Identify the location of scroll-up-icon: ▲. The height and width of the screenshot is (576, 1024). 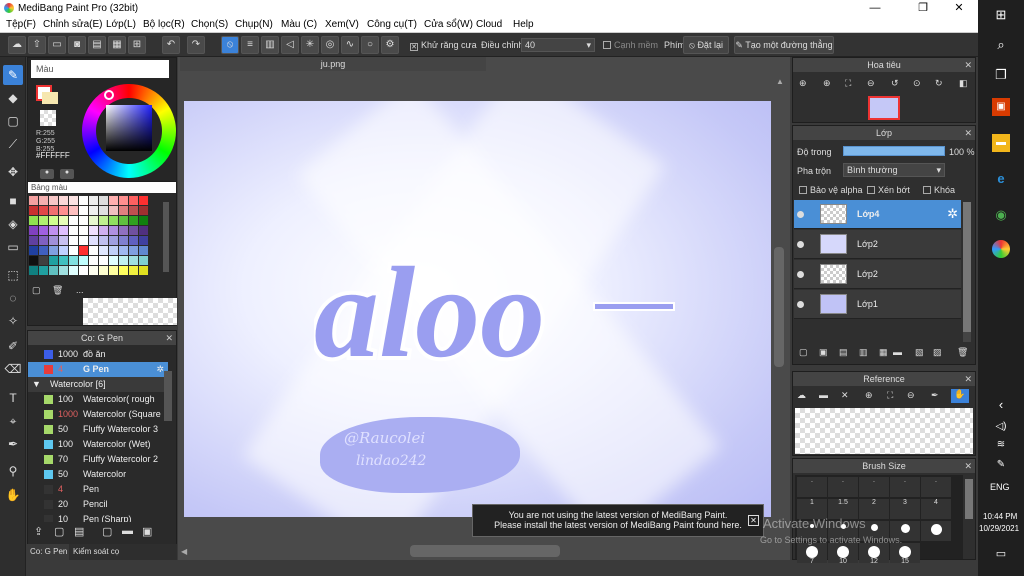
(780, 81).